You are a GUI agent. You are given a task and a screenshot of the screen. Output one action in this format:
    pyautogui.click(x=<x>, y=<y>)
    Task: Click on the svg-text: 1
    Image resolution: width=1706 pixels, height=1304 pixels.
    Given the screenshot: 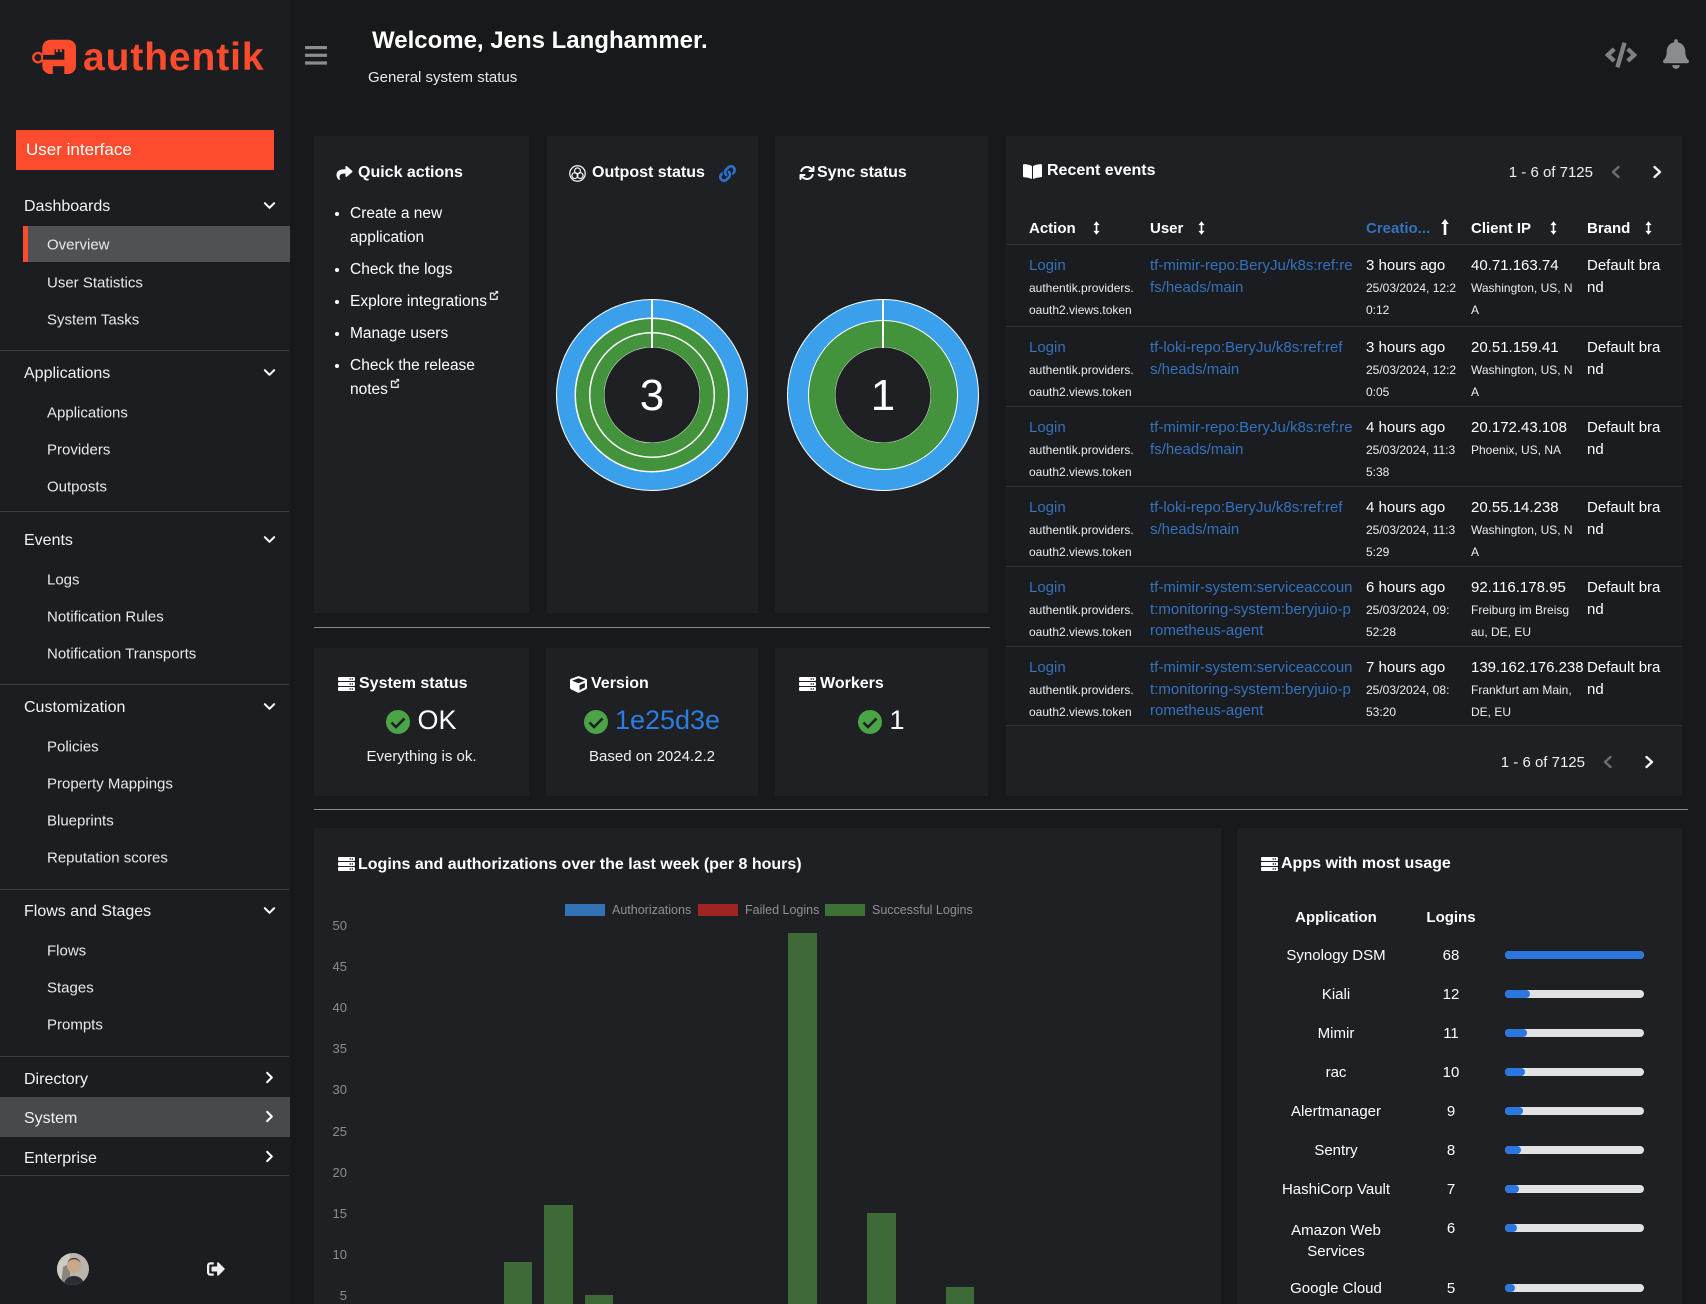 What is the action you would take?
    pyautogui.click(x=883, y=395)
    